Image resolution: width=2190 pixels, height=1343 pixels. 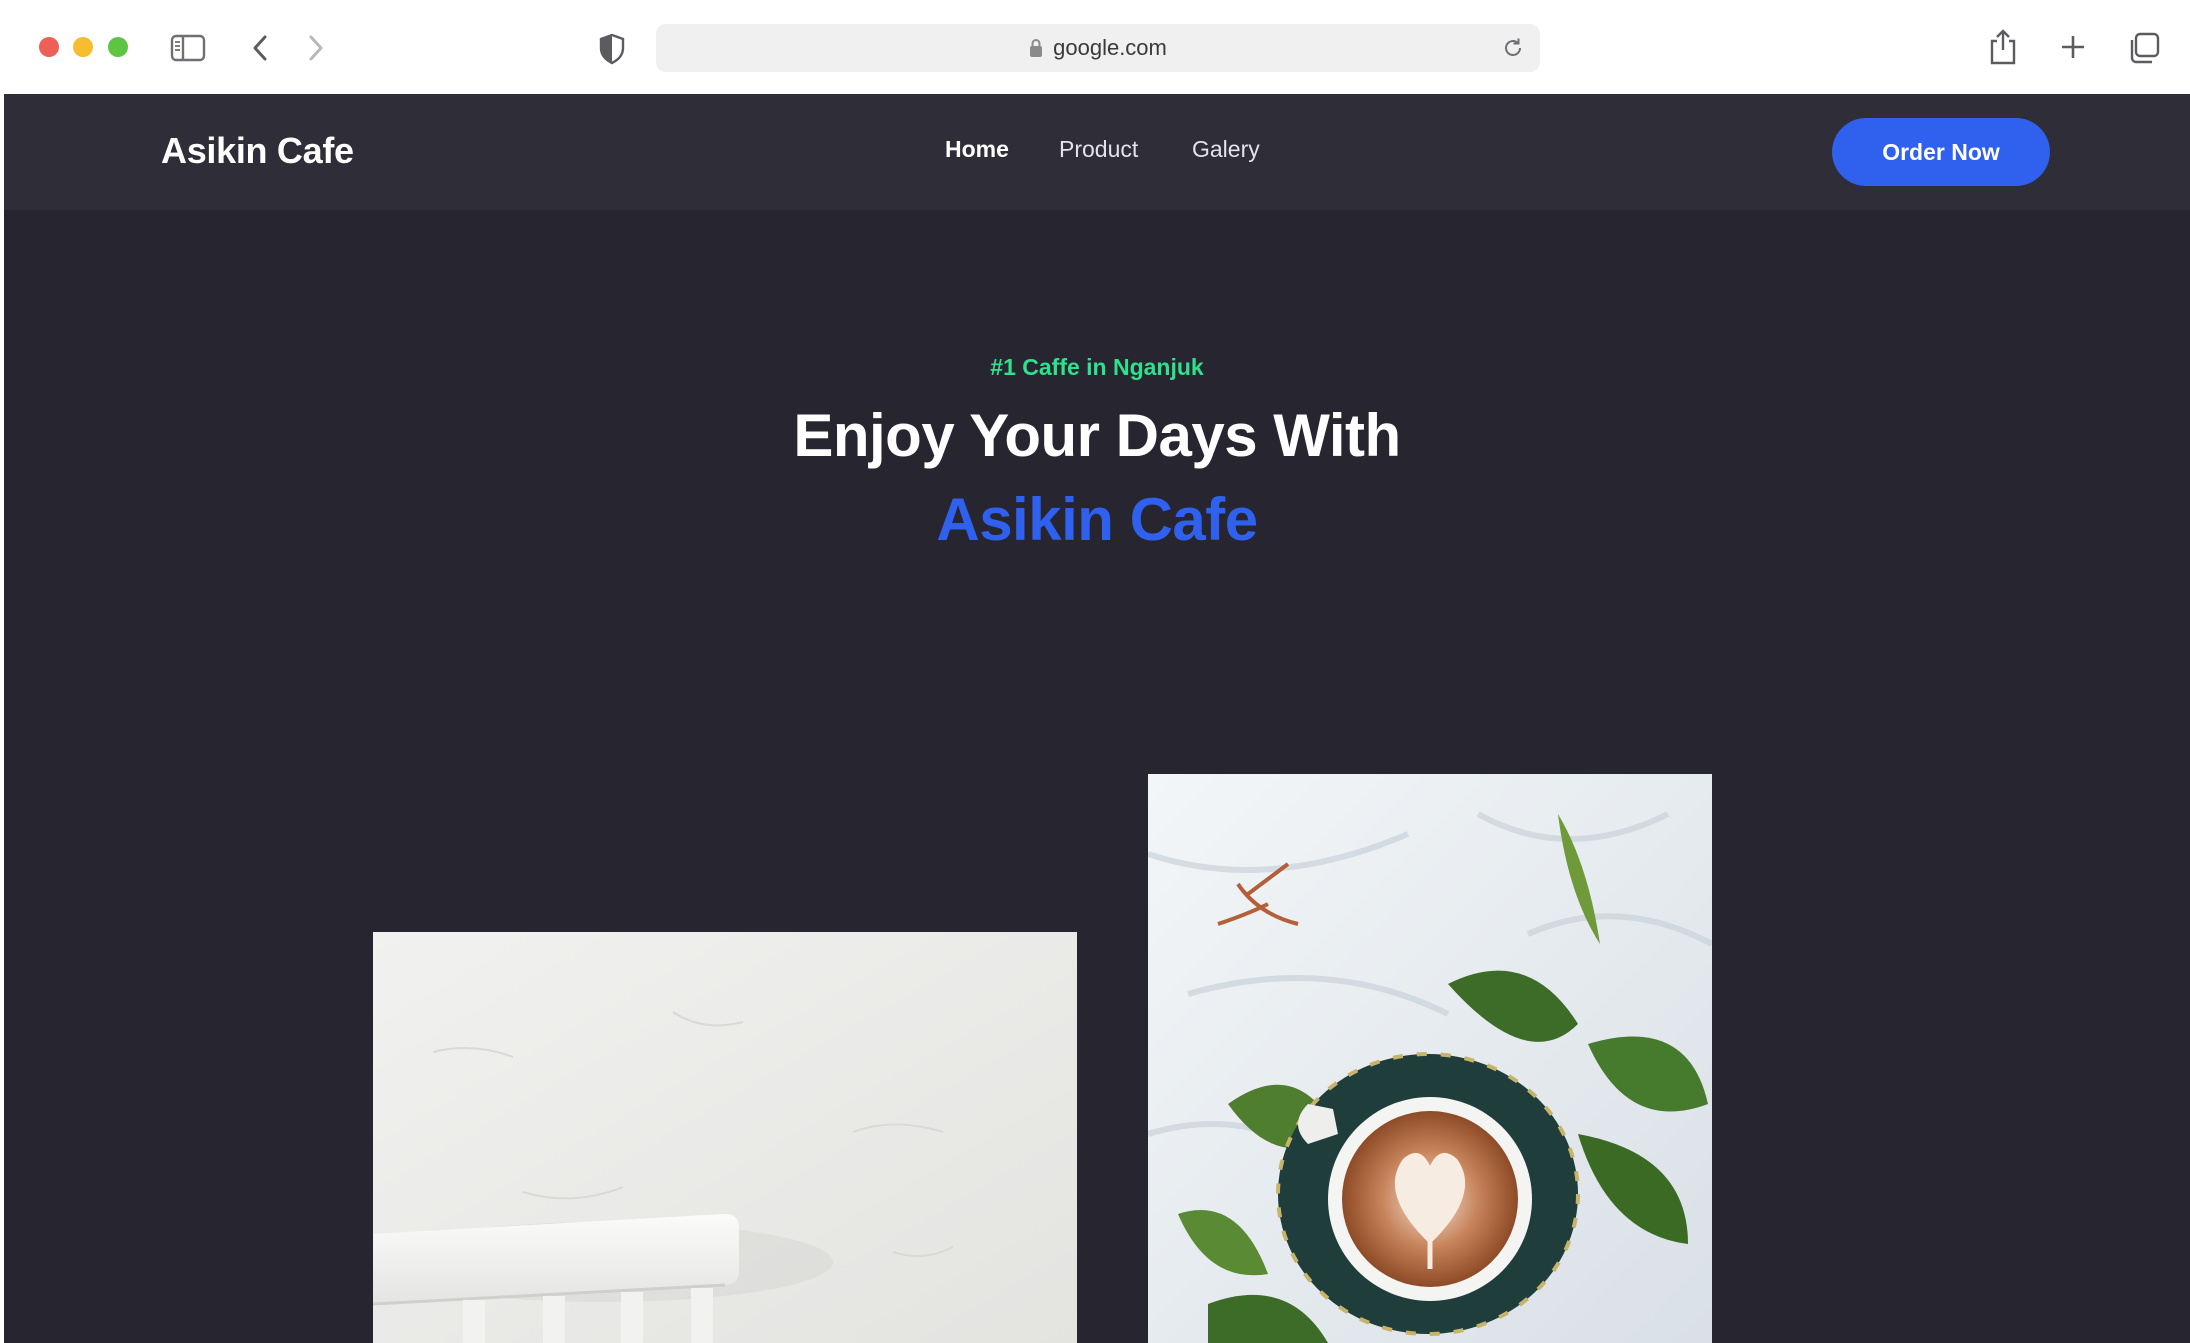 What do you see at coordinates (49, 47) in the screenshot?
I see `close-window-button` at bounding box center [49, 47].